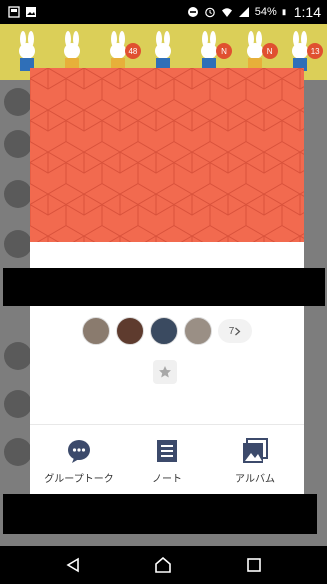  Describe the element at coordinates (167, 424) in the screenshot. I see `divider` at that location.